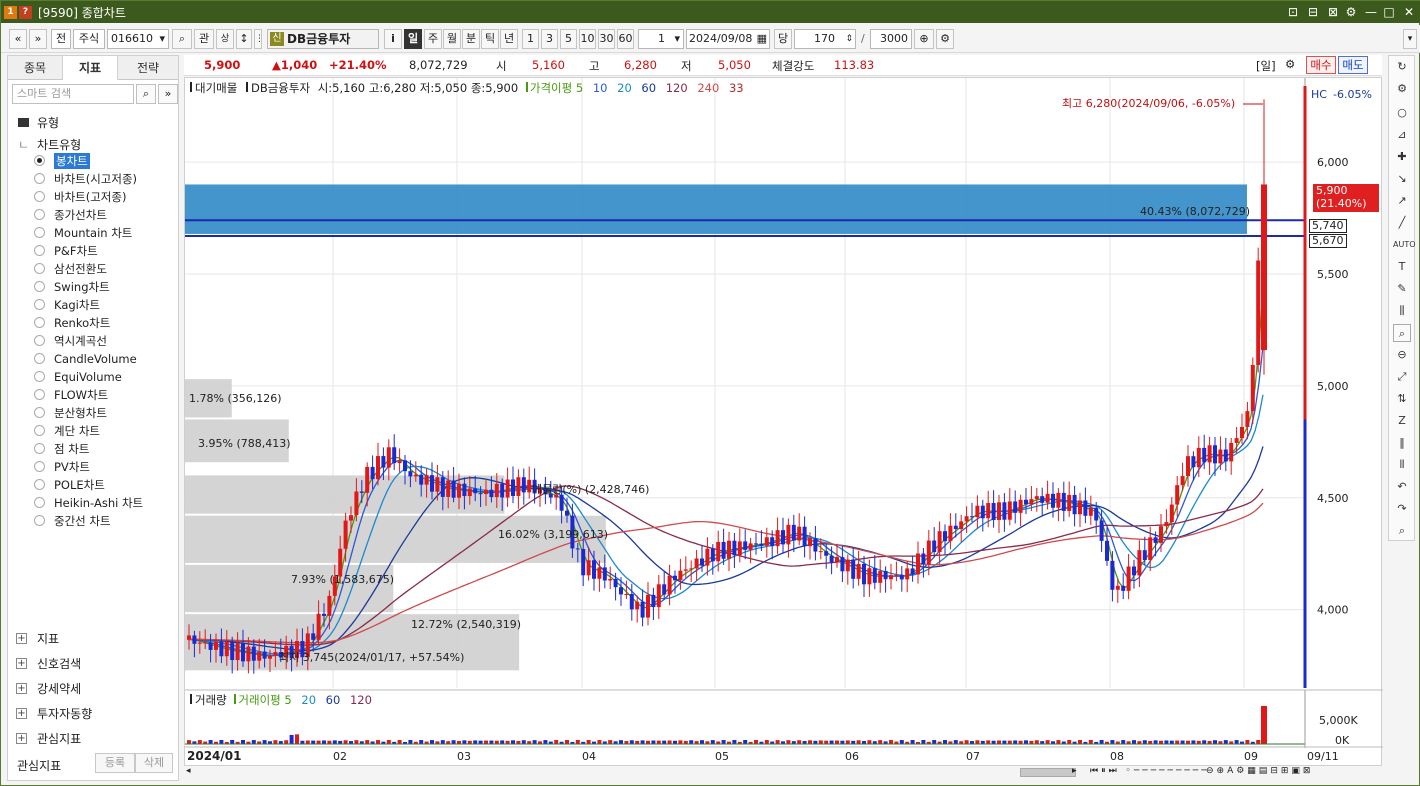  Describe the element at coordinates (1402, 179) in the screenshot. I see `ruler-icon: ↘` at that location.